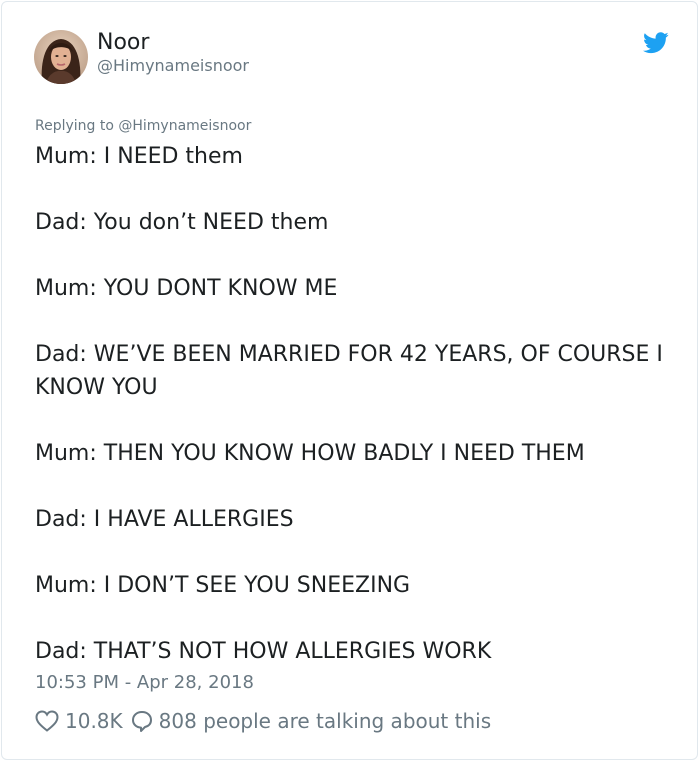 This screenshot has width=700, height=762. Describe the element at coordinates (123, 43) in the screenshot. I see `author-name: Noor` at that location.